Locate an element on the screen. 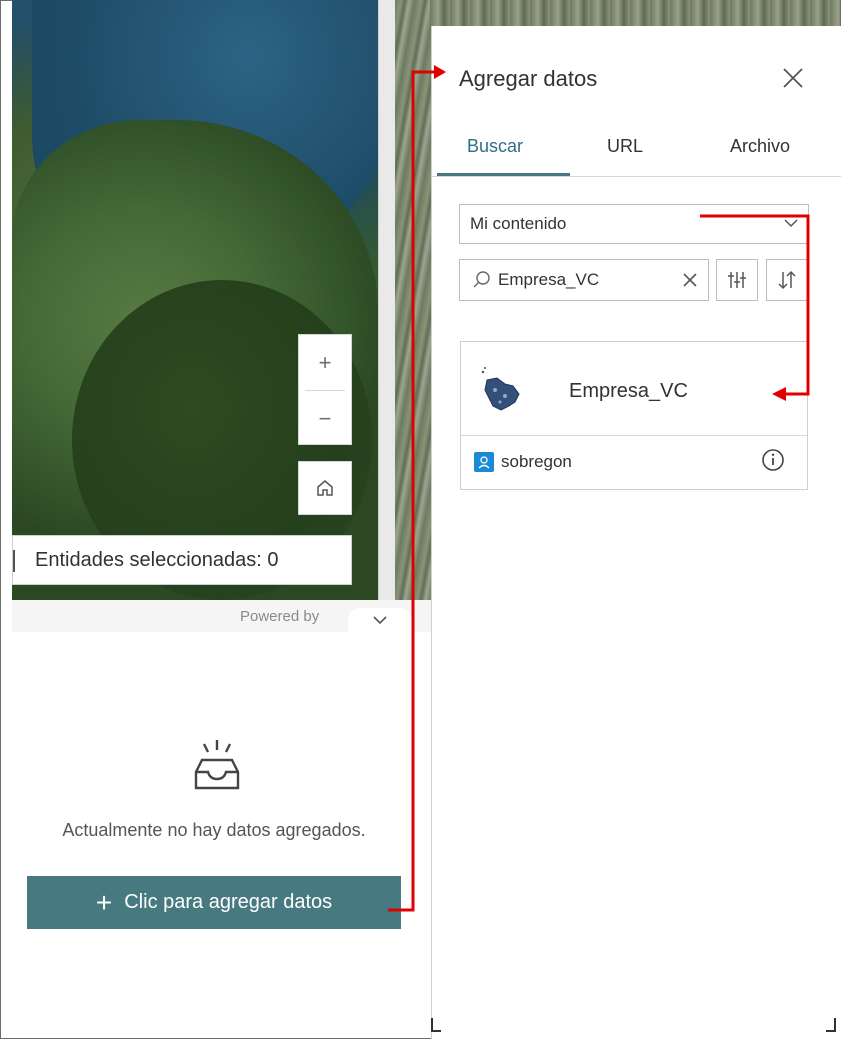 This screenshot has height=1039, width=841. zoom-in-button: + is located at coordinates (325, 362).